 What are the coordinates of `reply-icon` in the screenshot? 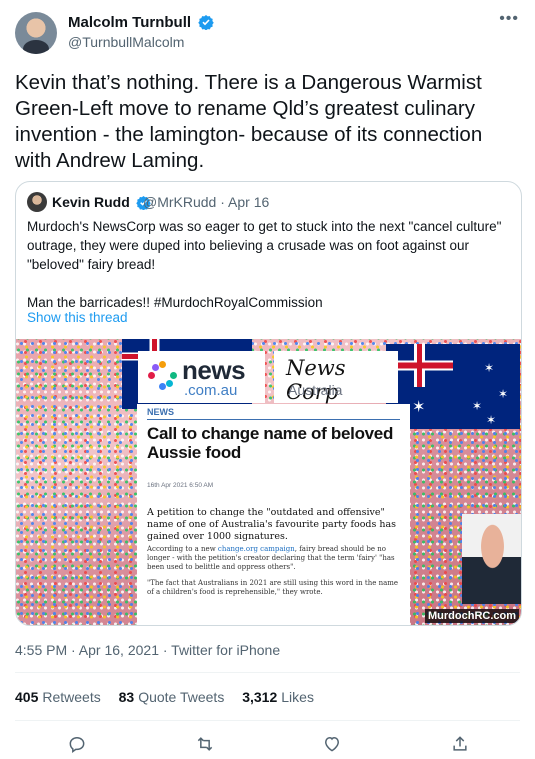 It's located at (77, 744).